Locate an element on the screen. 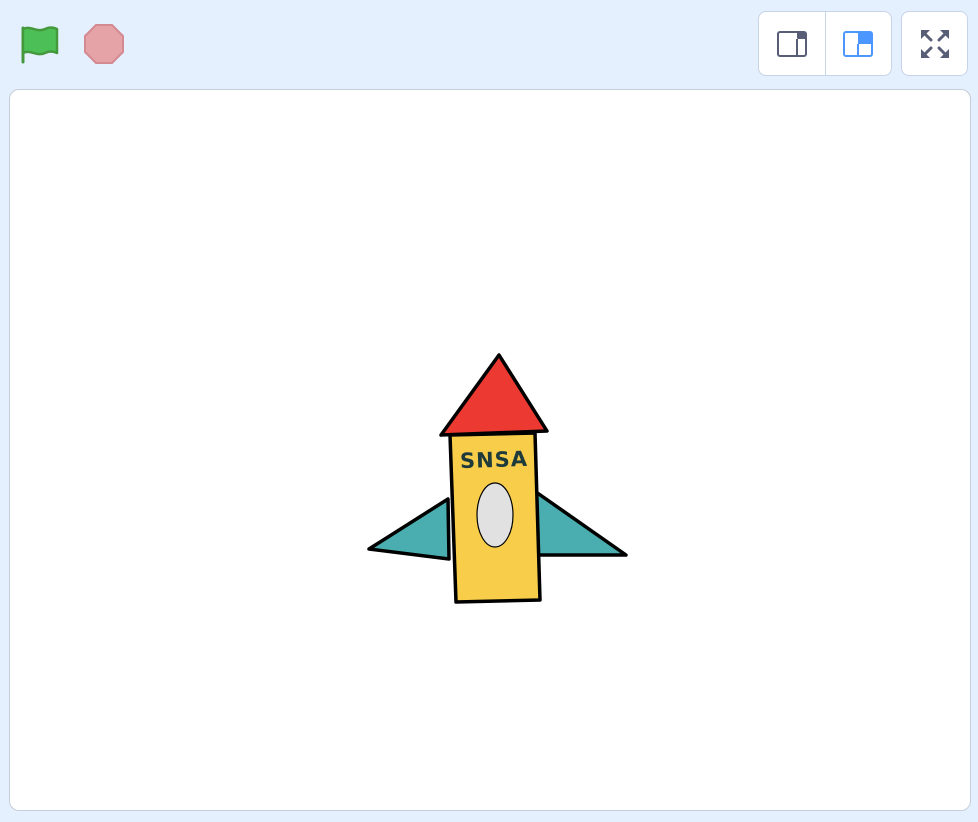 Image resolution: width=978 pixels, height=822 pixels. stage-size-toggle is located at coordinates (825, 43).